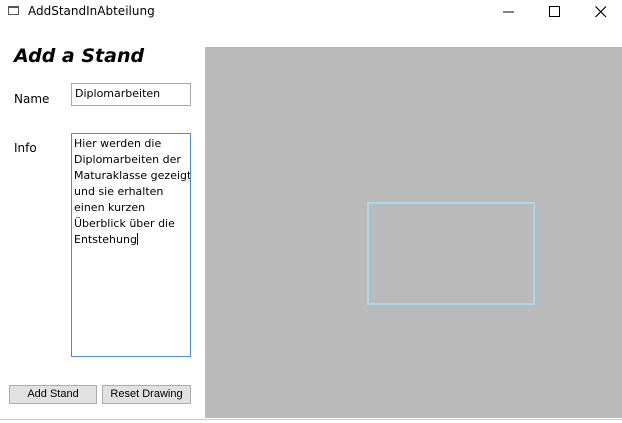  Describe the element at coordinates (32, 99) in the screenshot. I see `name-label: Name` at that location.